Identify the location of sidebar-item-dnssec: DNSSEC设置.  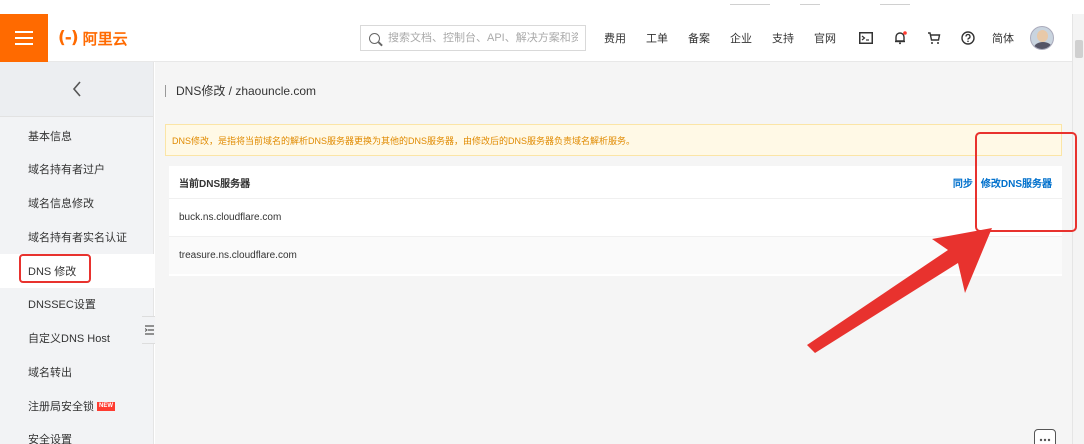
(62, 304).